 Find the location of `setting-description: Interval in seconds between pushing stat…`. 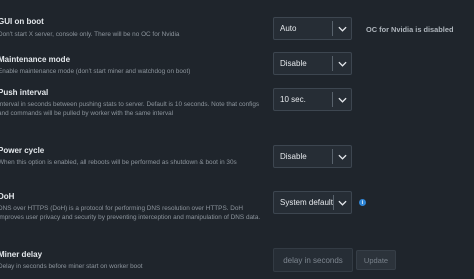

setting-description: Interval in seconds between pushing stat… is located at coordinates (130, 109).